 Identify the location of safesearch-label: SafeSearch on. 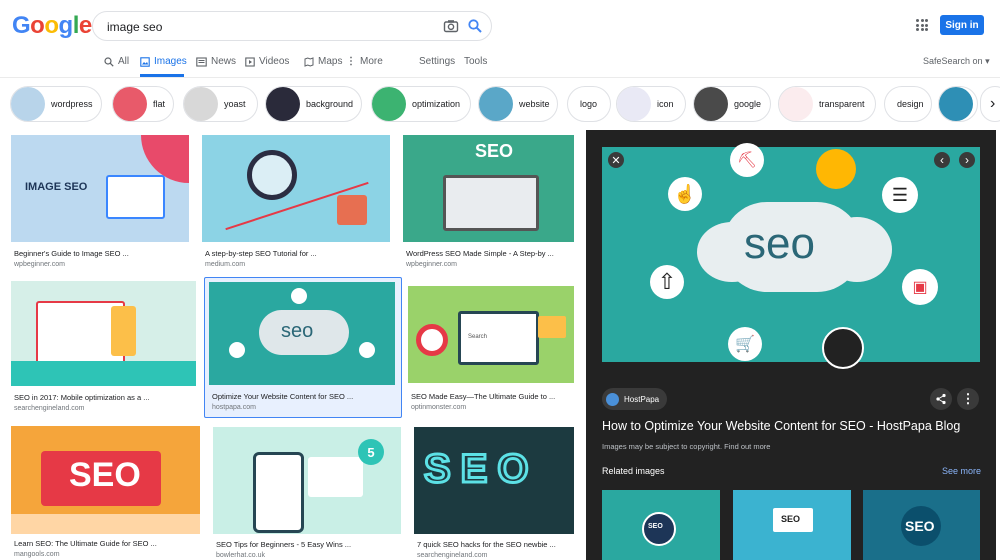
(953, 61).